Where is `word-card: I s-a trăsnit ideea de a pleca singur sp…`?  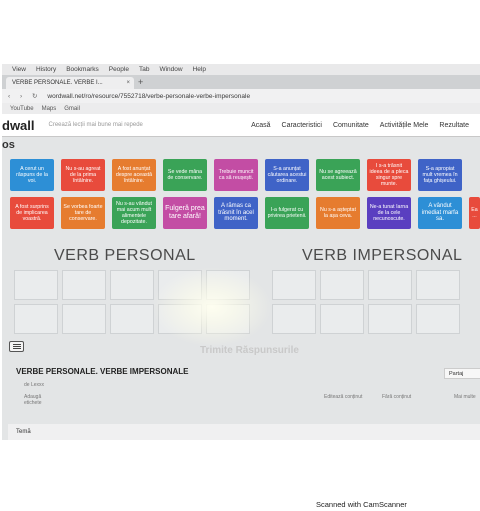 word-card: I s-a trăsnit ideea de a pleca singur sp… is located at coordinates (389, 175).